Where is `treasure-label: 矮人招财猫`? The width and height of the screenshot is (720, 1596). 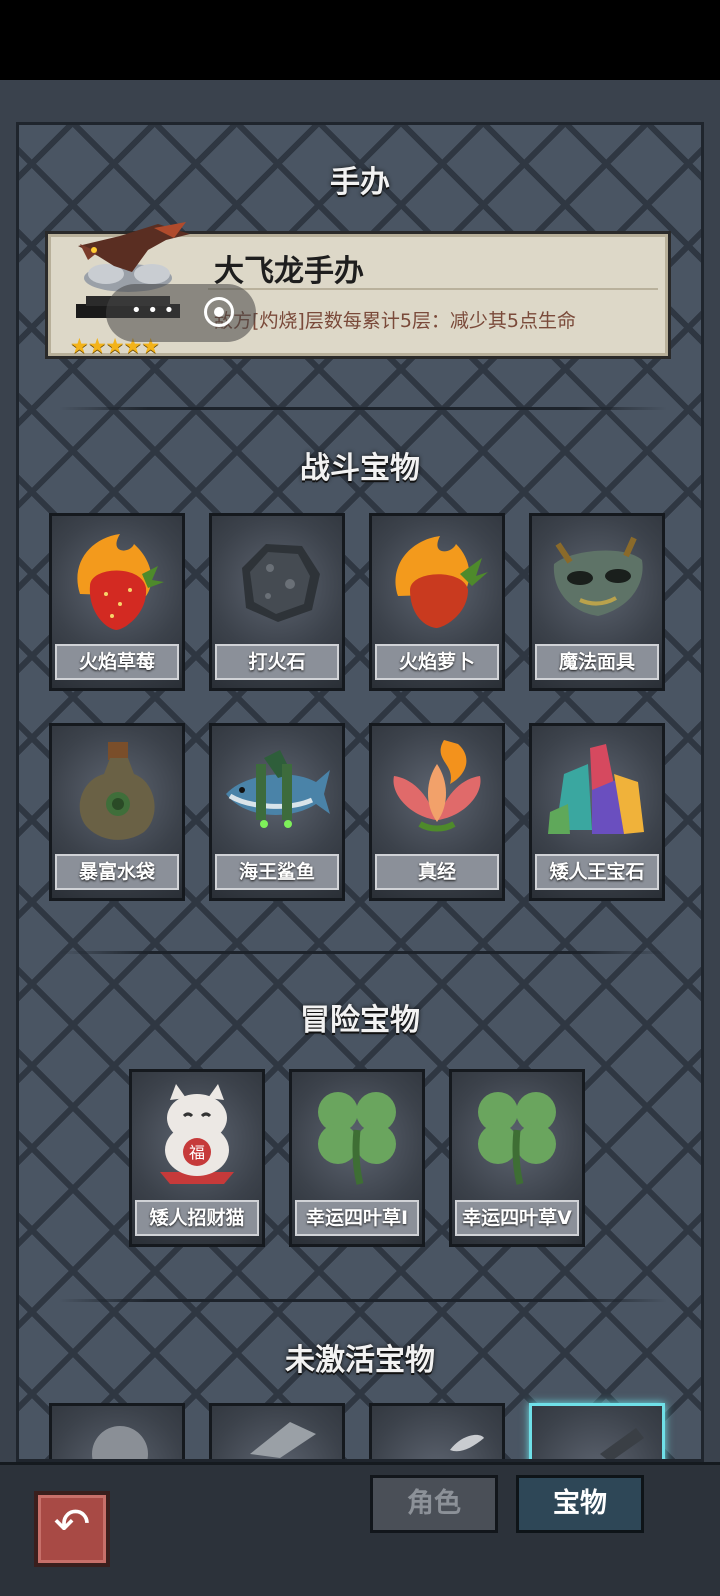
treasure-label: 矮人招财猫 is located at coordinates (197, 1218).